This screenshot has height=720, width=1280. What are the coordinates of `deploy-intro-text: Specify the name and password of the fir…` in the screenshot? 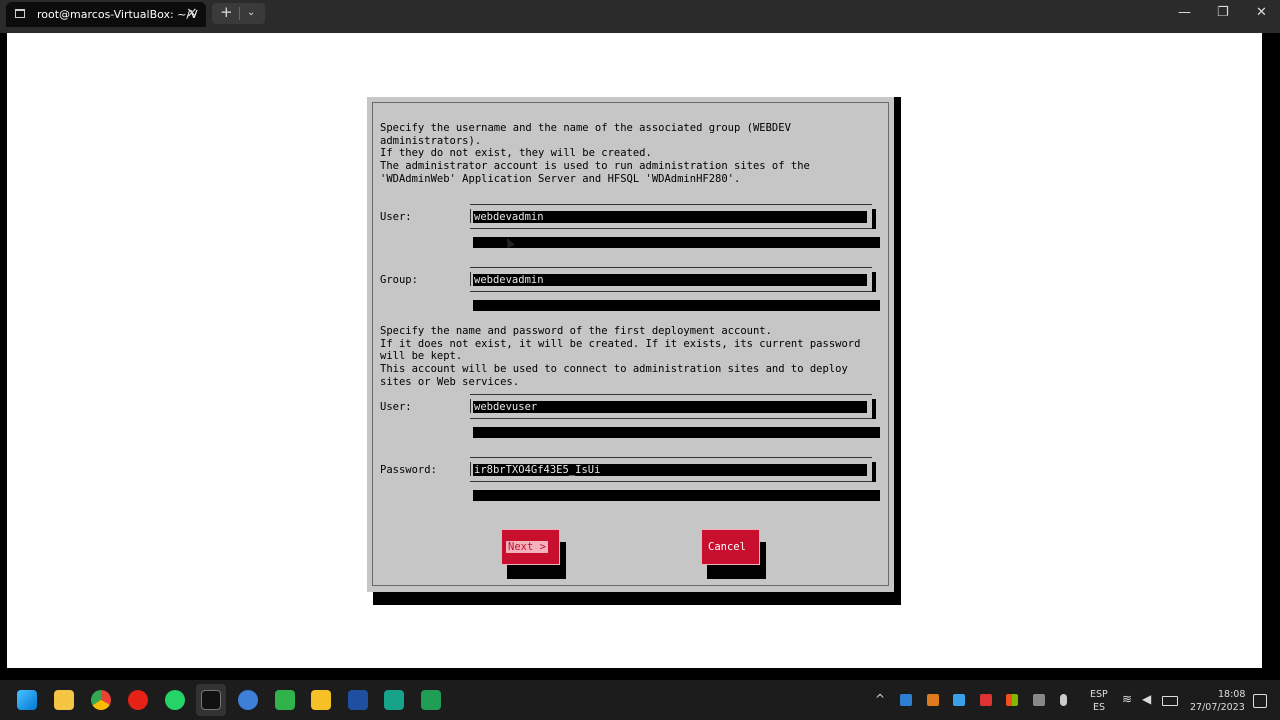 It's located at (620, 356).